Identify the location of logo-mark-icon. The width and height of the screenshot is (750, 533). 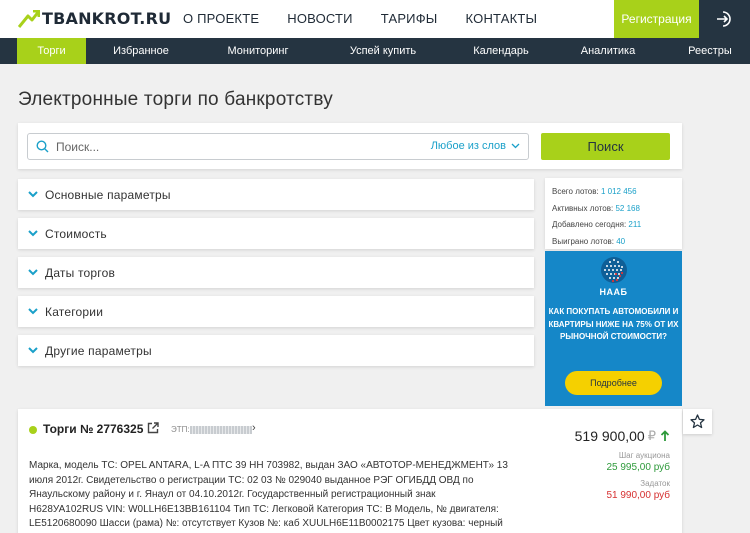
(29, 18).